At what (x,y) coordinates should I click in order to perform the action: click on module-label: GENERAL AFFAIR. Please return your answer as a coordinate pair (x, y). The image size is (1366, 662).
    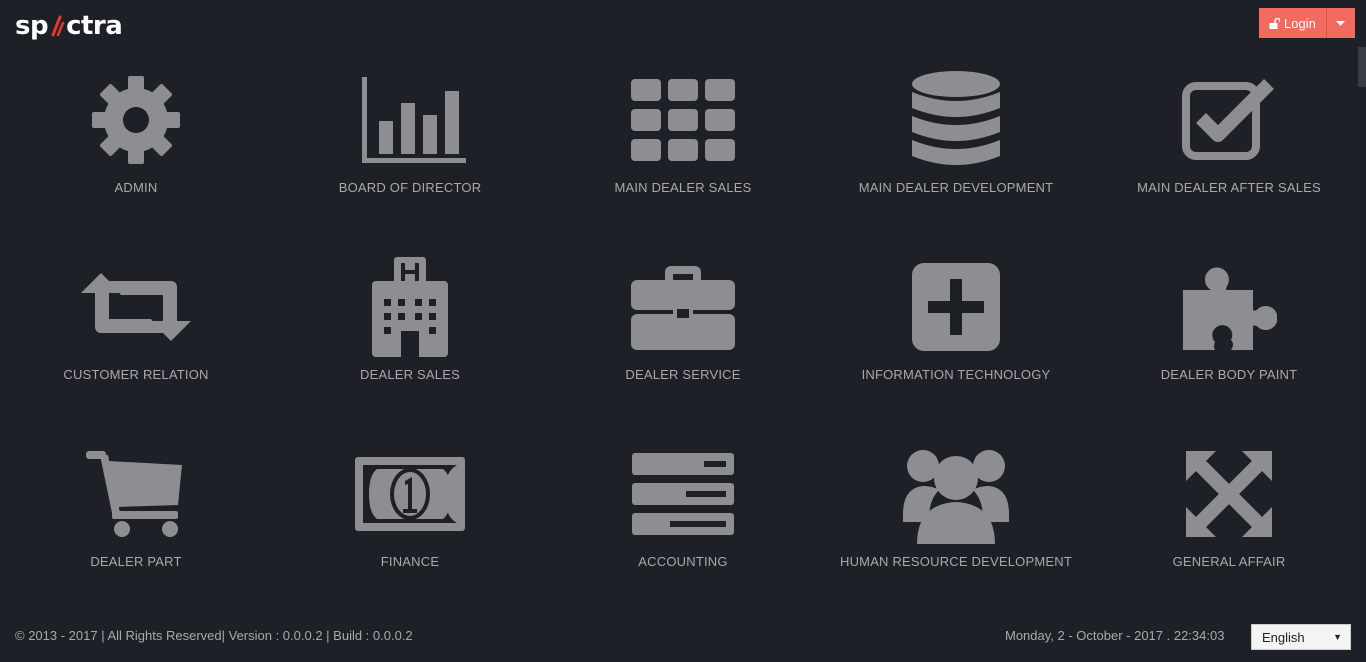
    Looking at the image, I should click on (1229, 561).